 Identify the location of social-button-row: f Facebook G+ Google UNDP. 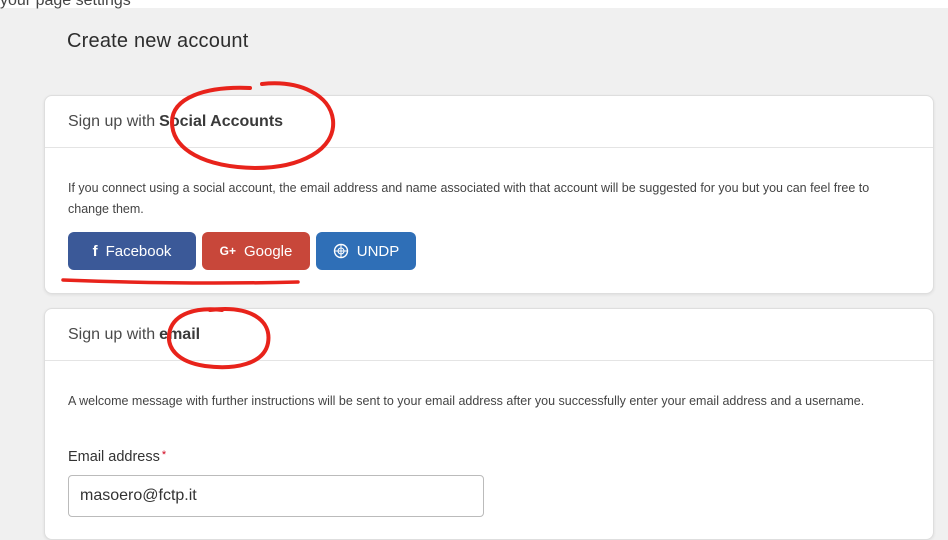
(242, 251).